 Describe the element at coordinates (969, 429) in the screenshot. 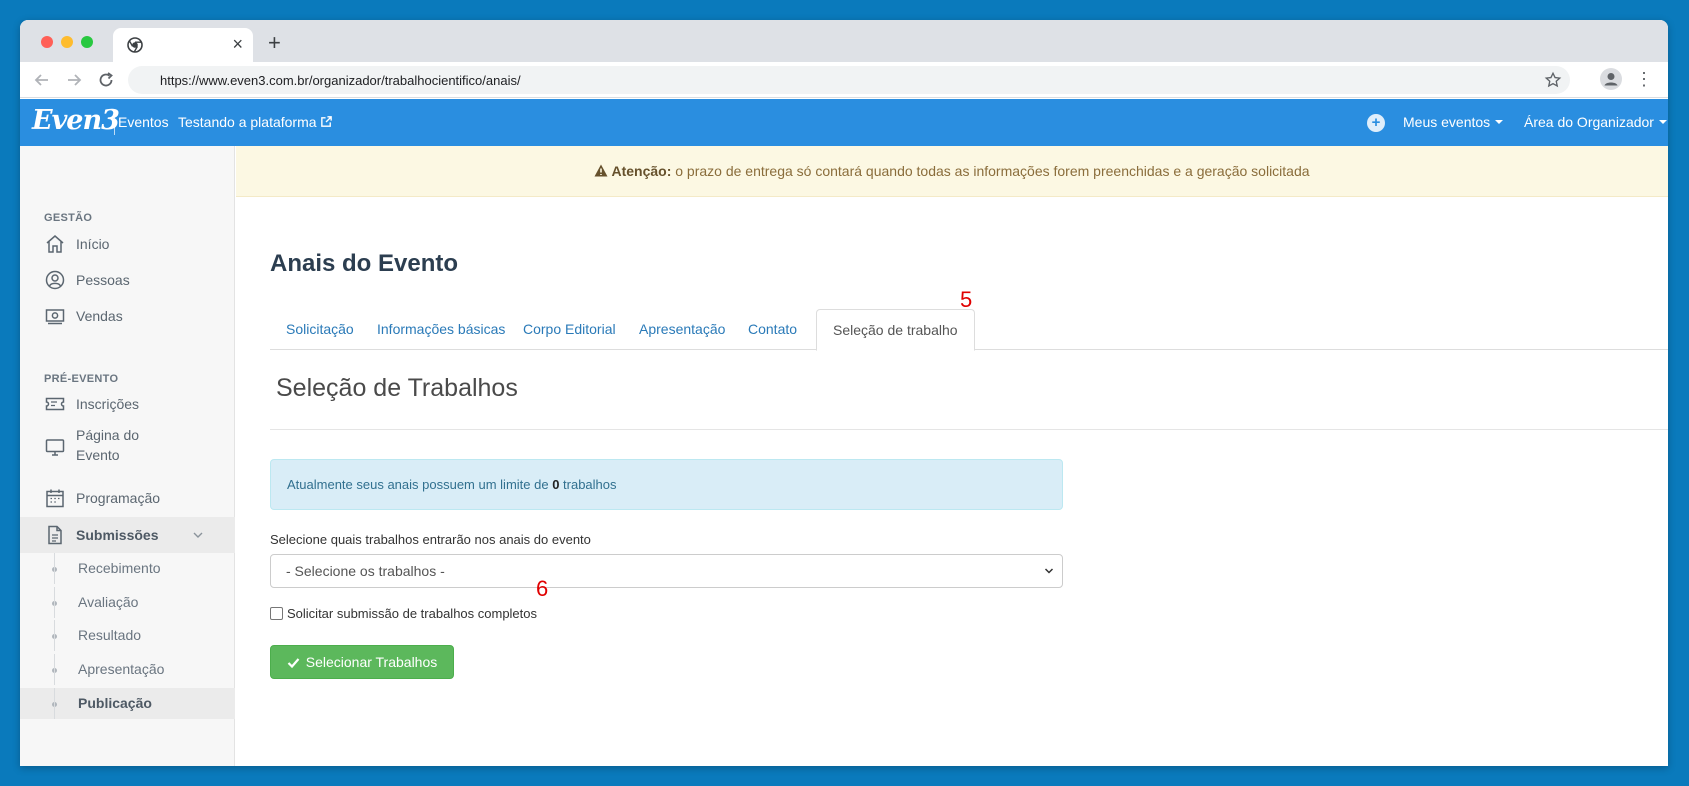

I see `section-divider` at that location.